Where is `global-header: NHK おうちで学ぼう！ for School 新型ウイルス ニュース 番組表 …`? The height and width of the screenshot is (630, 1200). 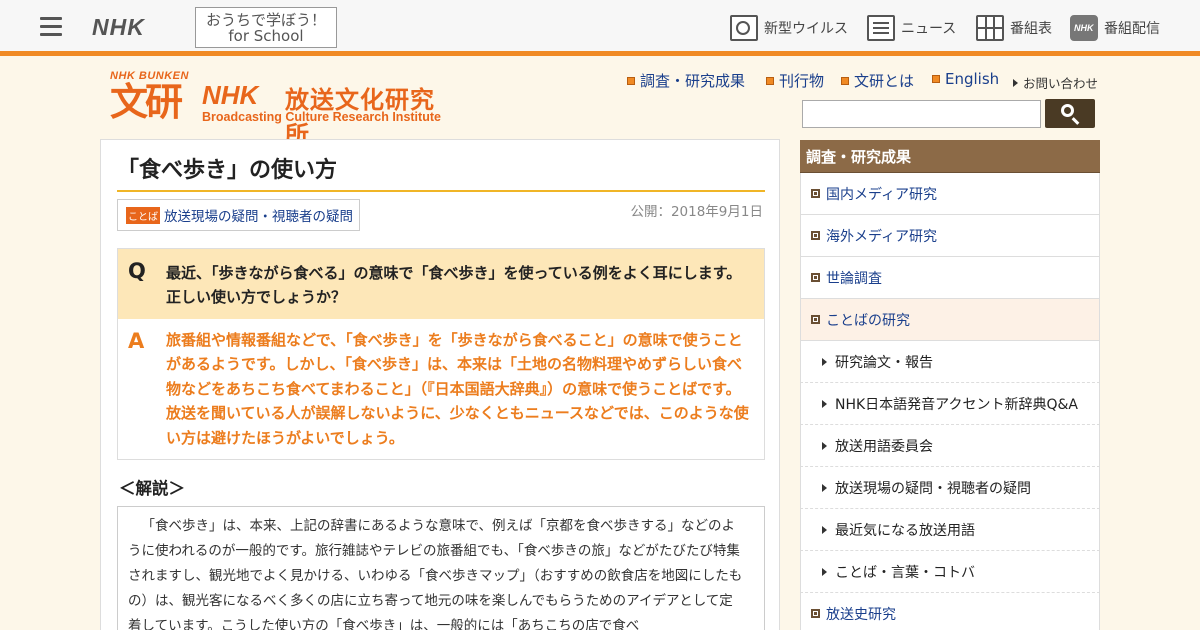
global-header: NHK おうちで学ぼう！ for School 新型ウイルス ニュース 番組表 … is located at coordinates (600, 28).